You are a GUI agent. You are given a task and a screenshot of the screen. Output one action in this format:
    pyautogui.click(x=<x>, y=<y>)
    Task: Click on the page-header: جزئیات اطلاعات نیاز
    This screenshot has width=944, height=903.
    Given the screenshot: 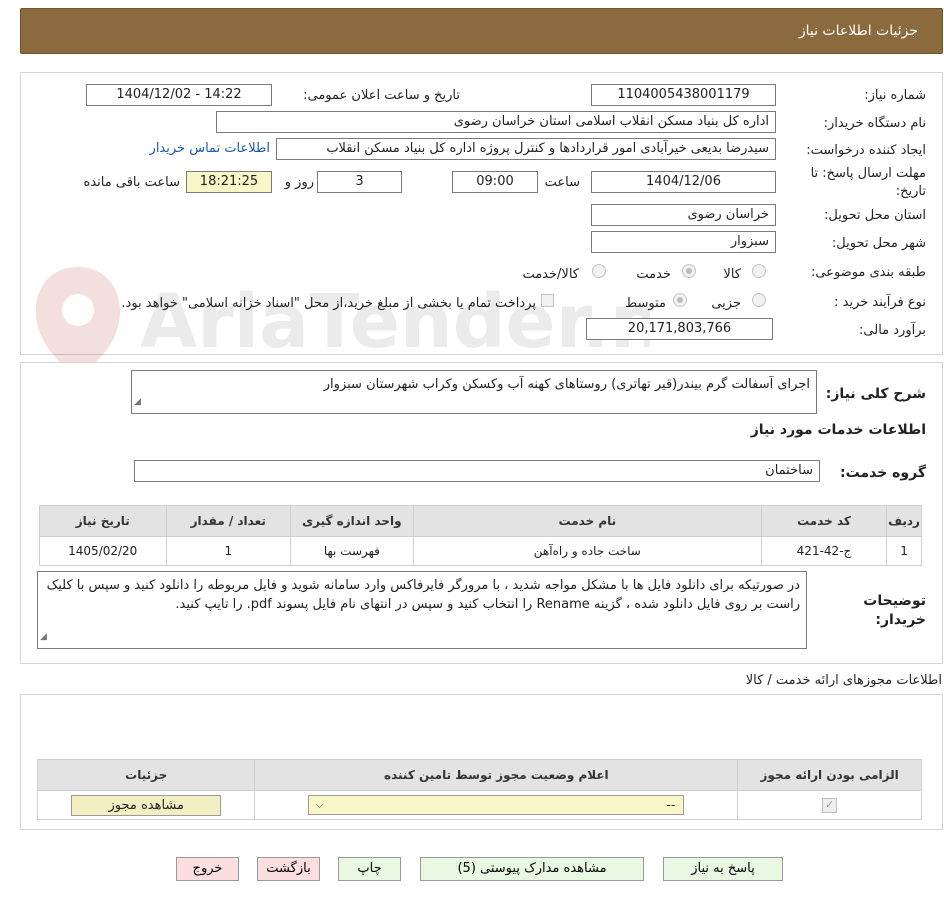 What is the action you would take?
    pyautogui.click(x=481, y=31)
    